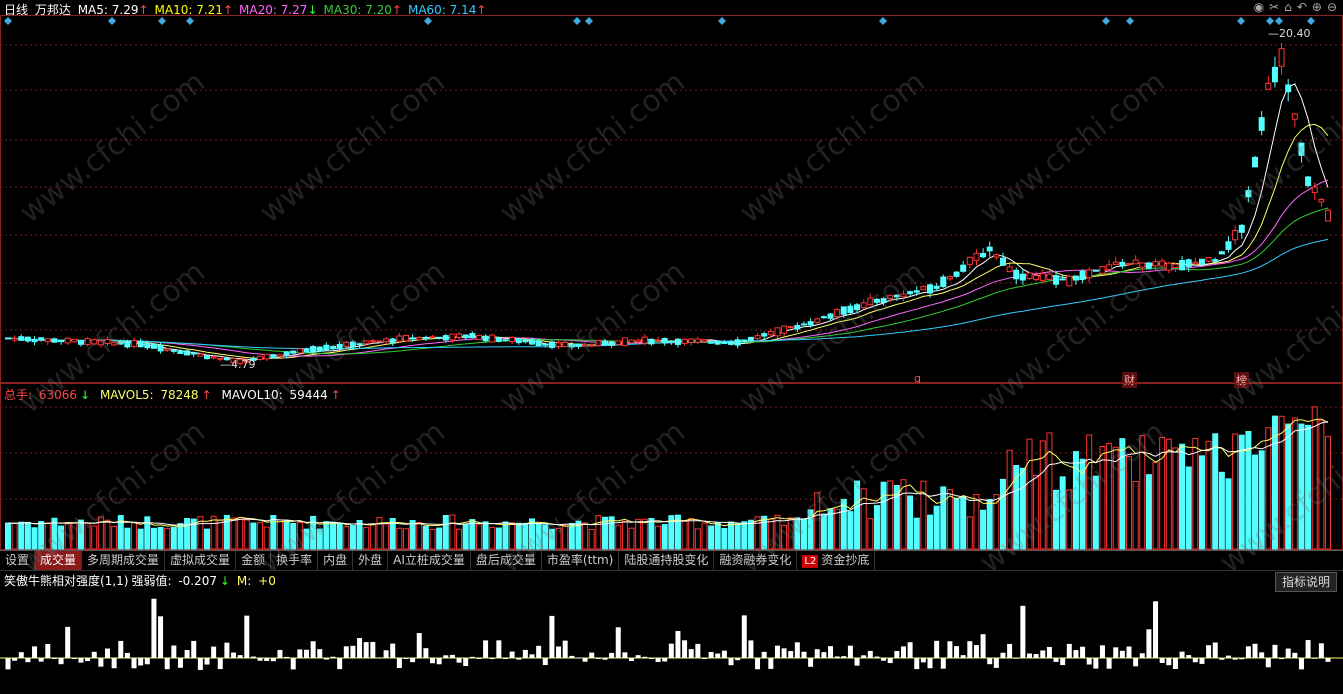  What do you see at coordinates (756, 560) in the screenshot?
I see `tab-12: 融资融券变化` at bounding box center [756, 560].